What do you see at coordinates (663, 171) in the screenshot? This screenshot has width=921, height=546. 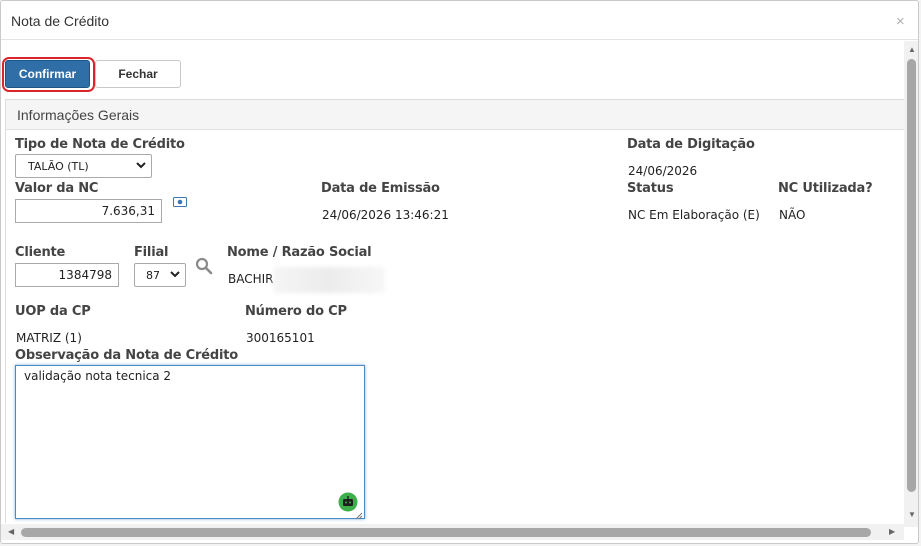 I see `data-digitacao-value: 24/06/2026` at bounding box center [663, 171].